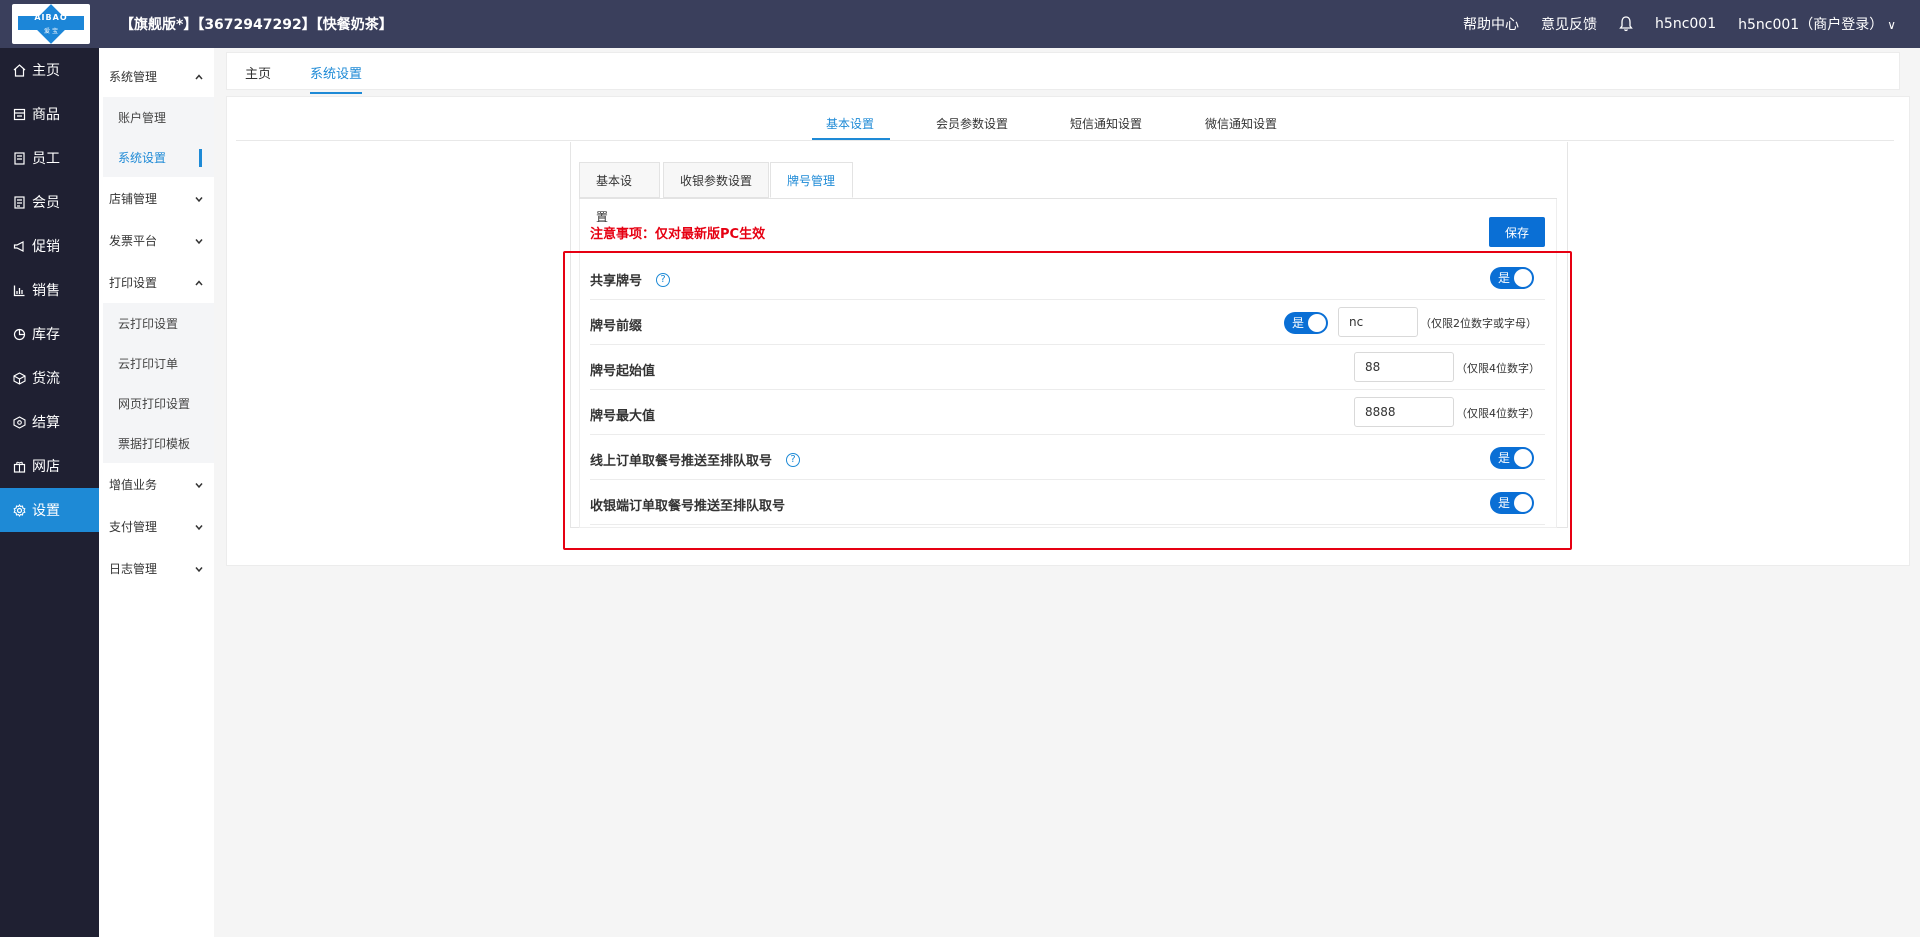 The width and height of the screenshot is (1920, 937). I want to click on feedback-link: 意见反馈, so click(1569, 24).